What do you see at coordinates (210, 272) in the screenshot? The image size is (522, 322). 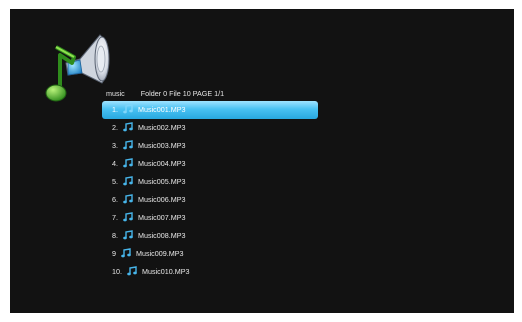 I see `file-list-item-10: 10. Music010.MP3` at bounding box center [210, 272].